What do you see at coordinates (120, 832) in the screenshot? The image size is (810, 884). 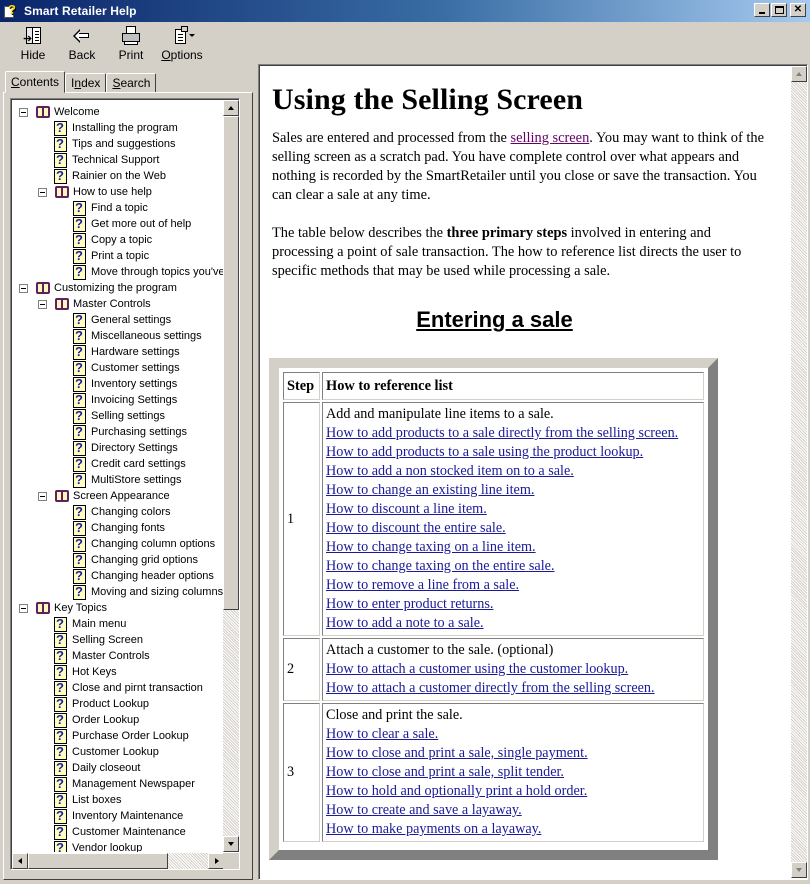 I see `tree-topic: ? Customer Maintenance` at bounding box center [120, 832].